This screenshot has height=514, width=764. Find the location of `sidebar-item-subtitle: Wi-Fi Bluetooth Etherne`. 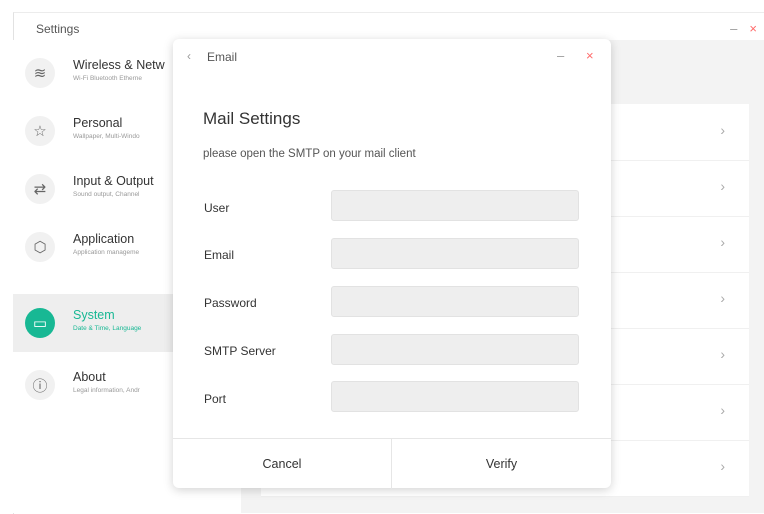

sidebar-item-subtitle: Wi-Fi Bluetooth Etherne is located at coordinates (108, 78).